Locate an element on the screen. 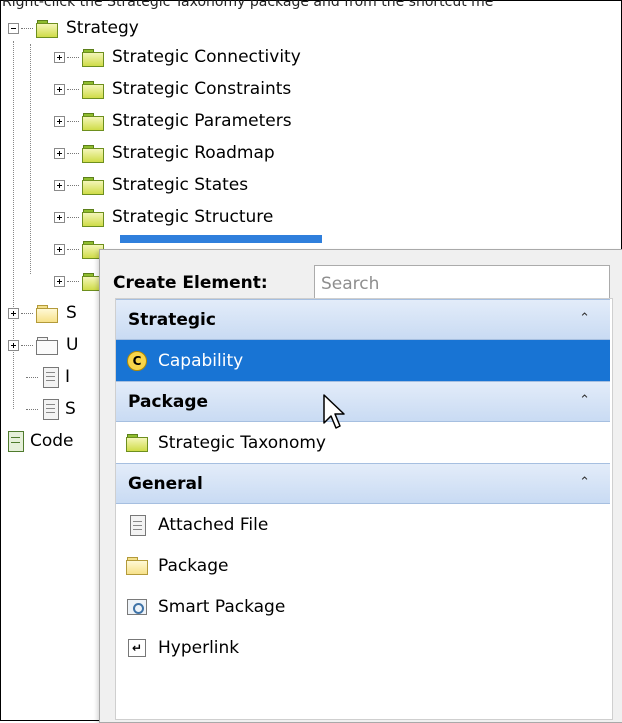 Image resolution: width=622 pixels, height=723 pixels. tree-item-u-smart-package: U is located at coordinates (43, 345).